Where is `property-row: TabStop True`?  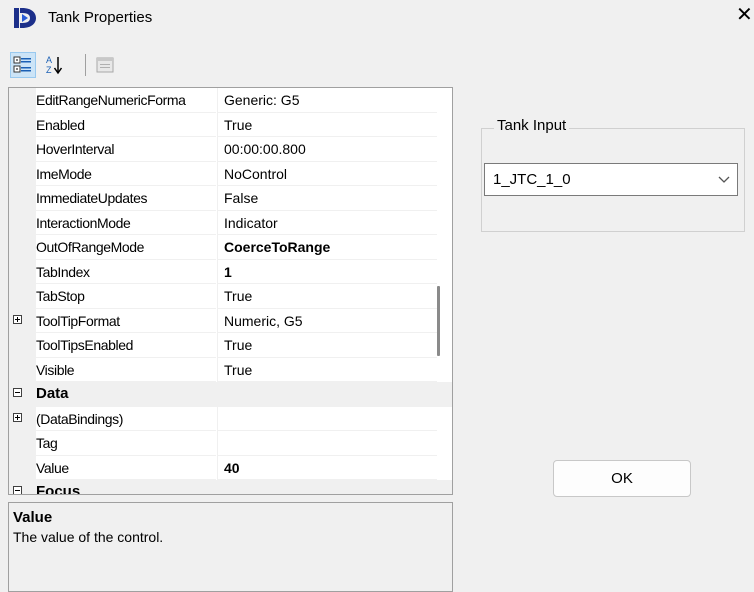
property-row: TabStop True is located at coordinates (230, 296).